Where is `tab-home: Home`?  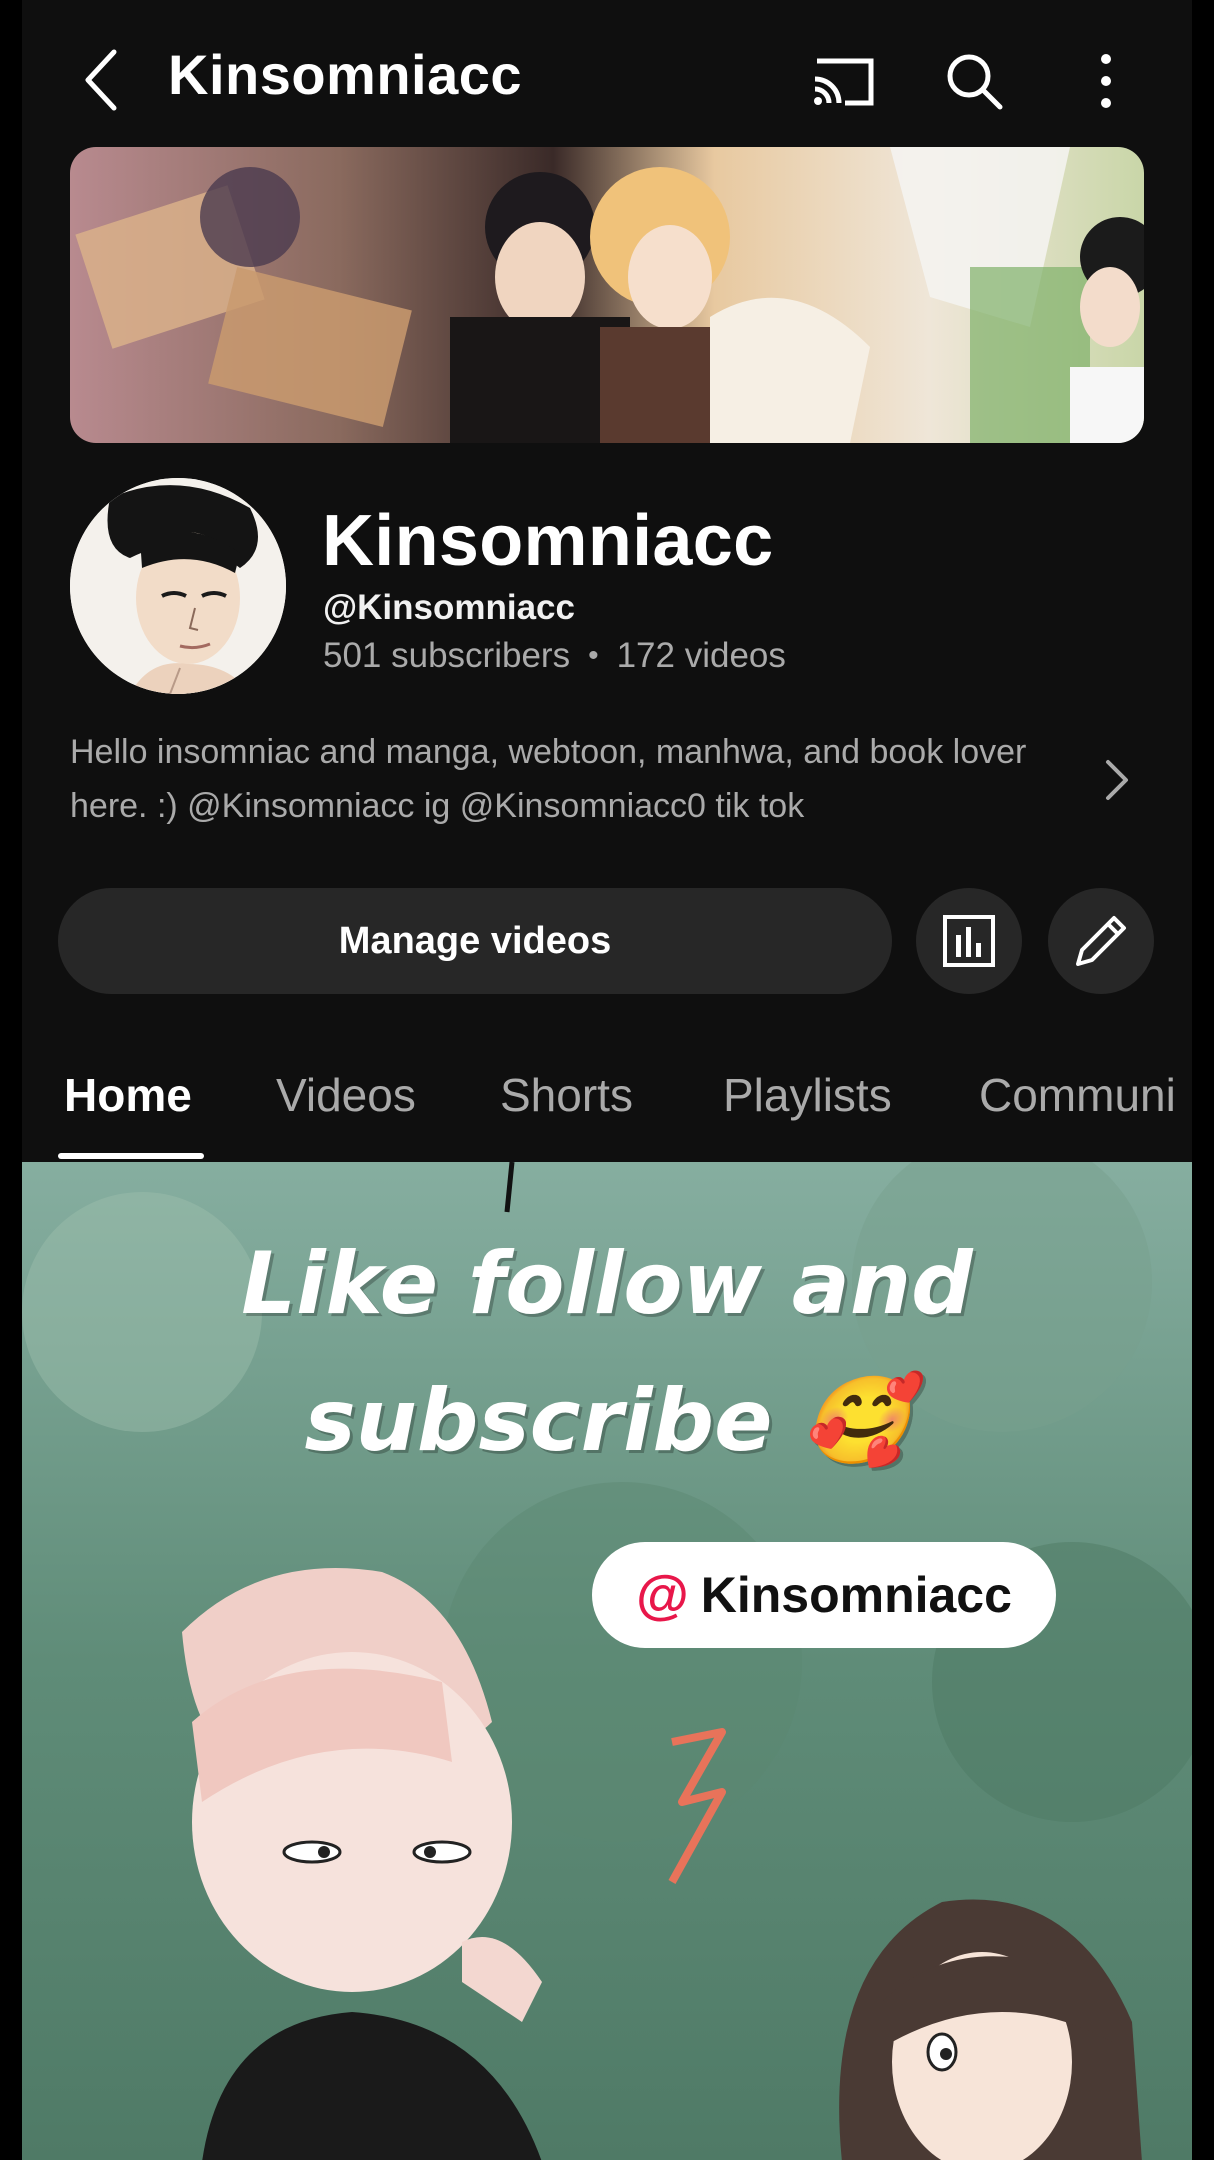
tab-home: Home is located at coordinates (128, 1095).